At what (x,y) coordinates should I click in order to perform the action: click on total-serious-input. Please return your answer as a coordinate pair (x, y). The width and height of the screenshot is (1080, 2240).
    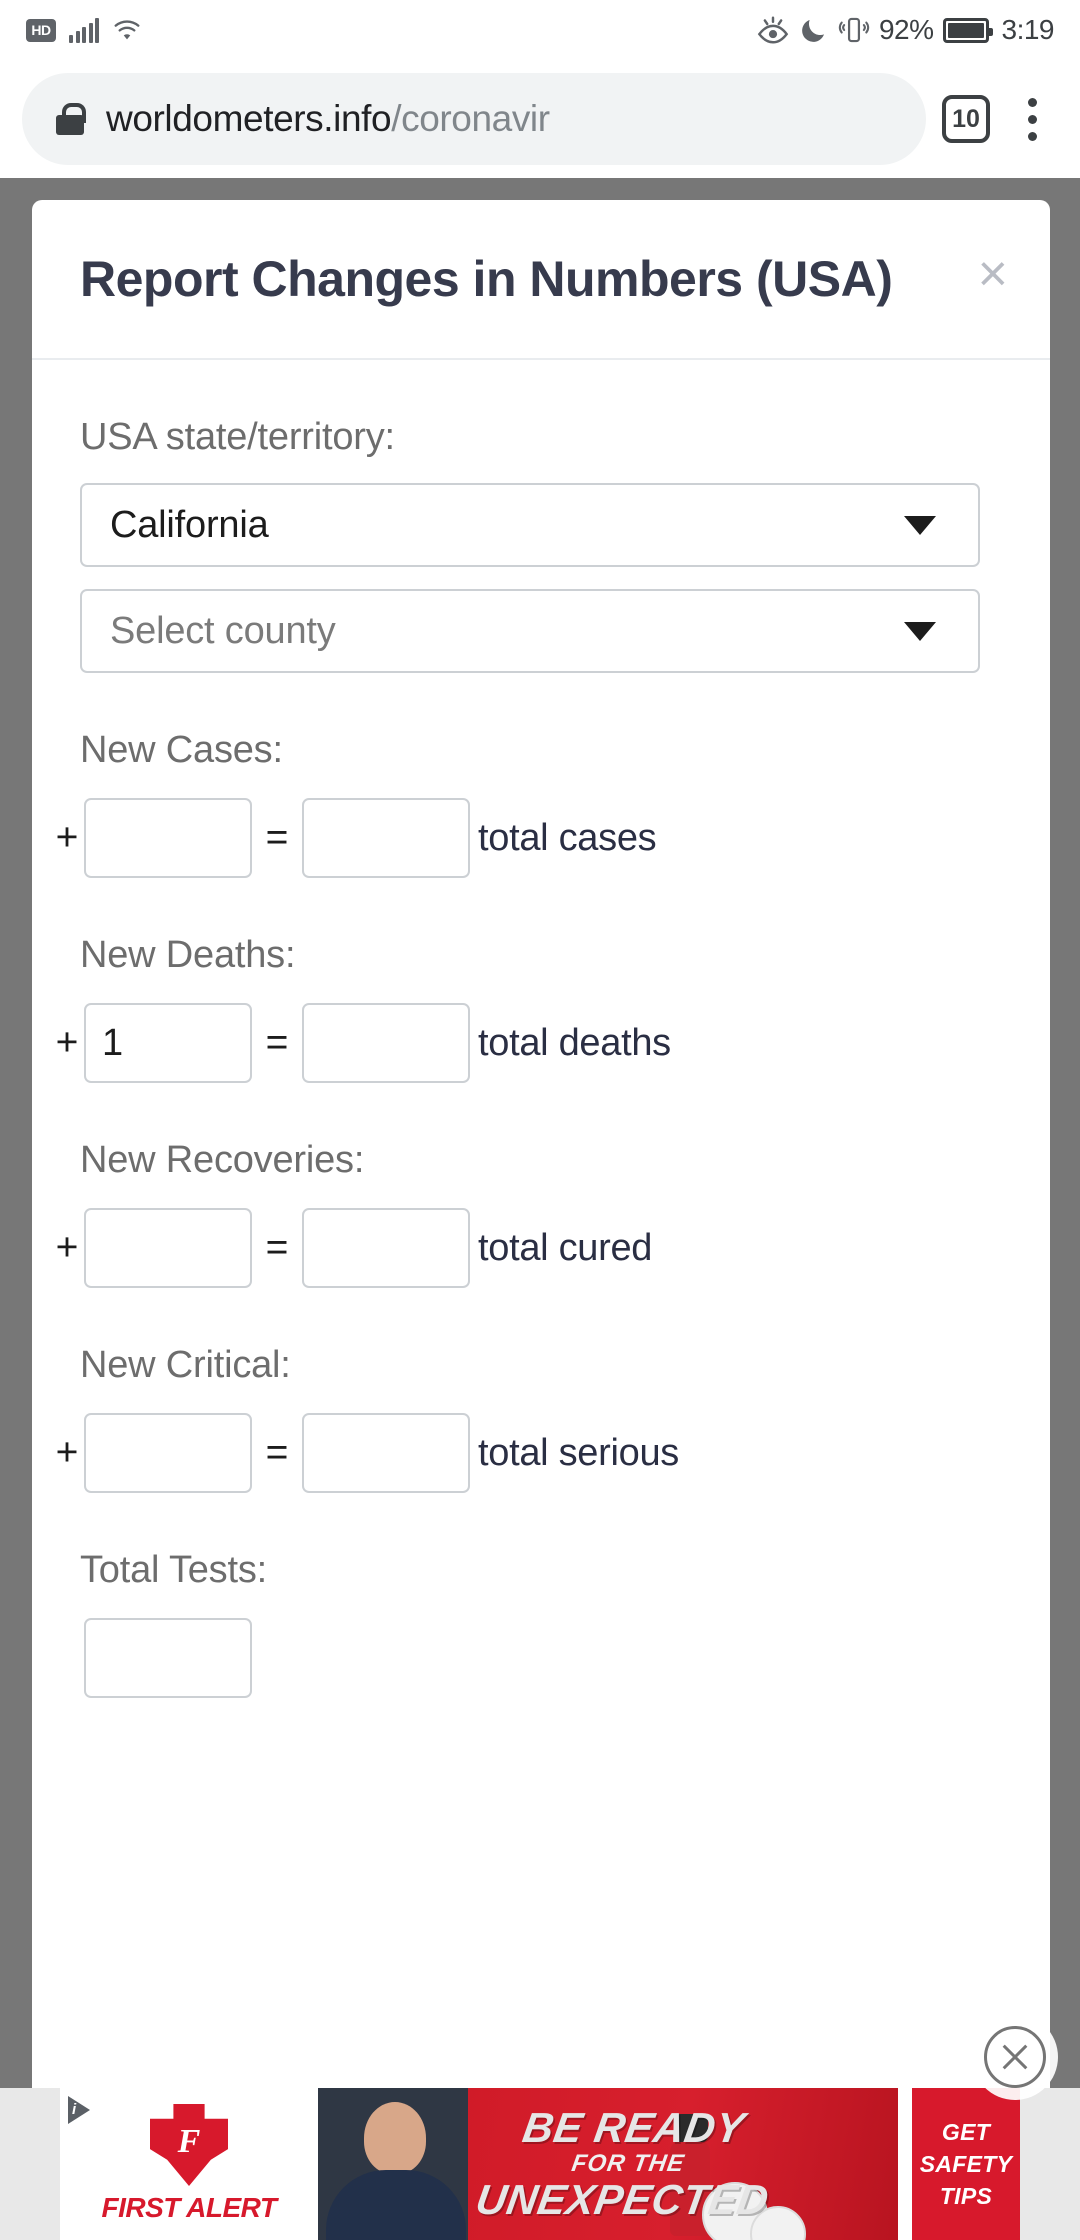
    Looking at the image, I should click on (386, 1453).